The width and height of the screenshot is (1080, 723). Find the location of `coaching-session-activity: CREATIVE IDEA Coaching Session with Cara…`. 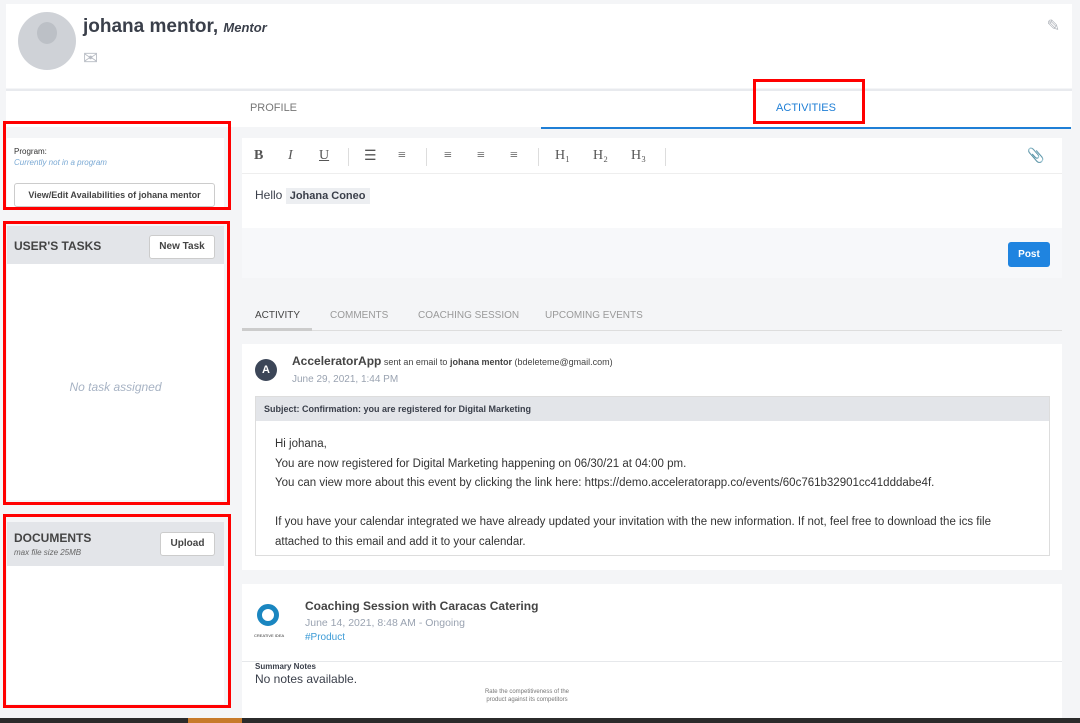

coaching-session-activity: CREATIVE IDEA Coaching Session with Cara… is located at coordinates (652, 653).